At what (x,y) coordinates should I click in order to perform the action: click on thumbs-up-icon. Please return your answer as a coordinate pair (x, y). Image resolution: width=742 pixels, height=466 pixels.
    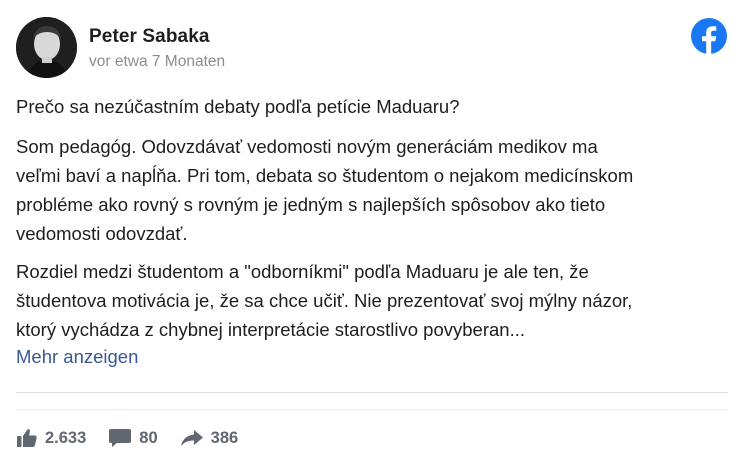
    Looking at the image, I should click on (27, 438).